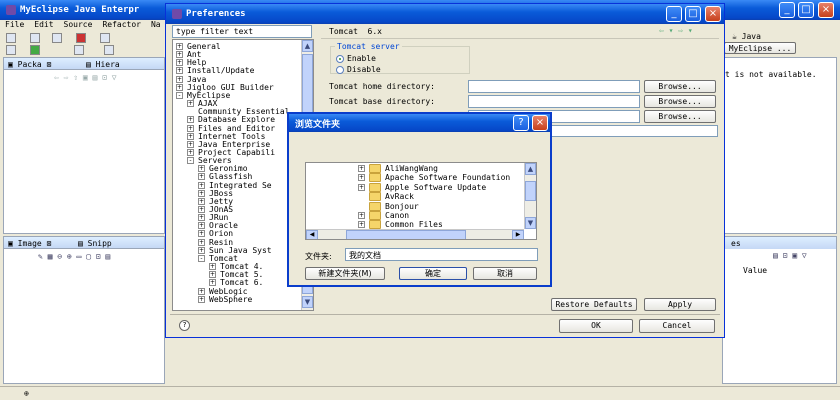 This screenshot has height=400, width=840. What do you see at coordinates (11, 50) in the screenshot?
I see `debug-icon` at bounding box center [11, 50].